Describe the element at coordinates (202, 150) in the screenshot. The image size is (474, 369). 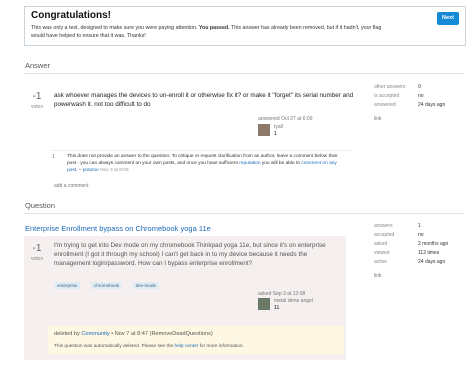
I see `comment-divider` at that location.